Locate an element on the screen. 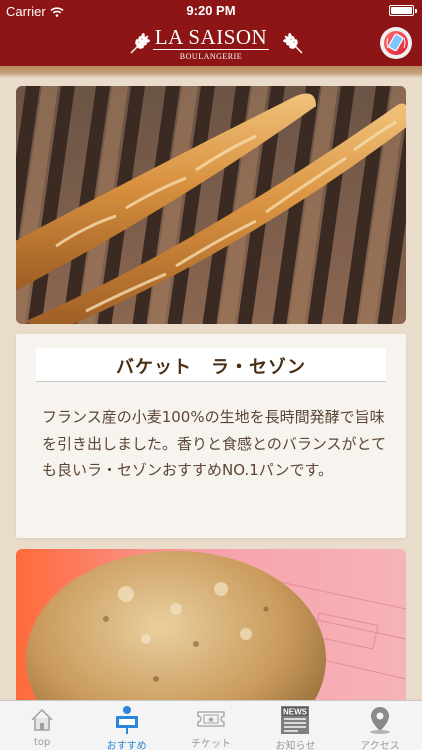 Image resolution: width=422 pixels, height=750 pixels. house-icon is located at coordinates (42, 720).